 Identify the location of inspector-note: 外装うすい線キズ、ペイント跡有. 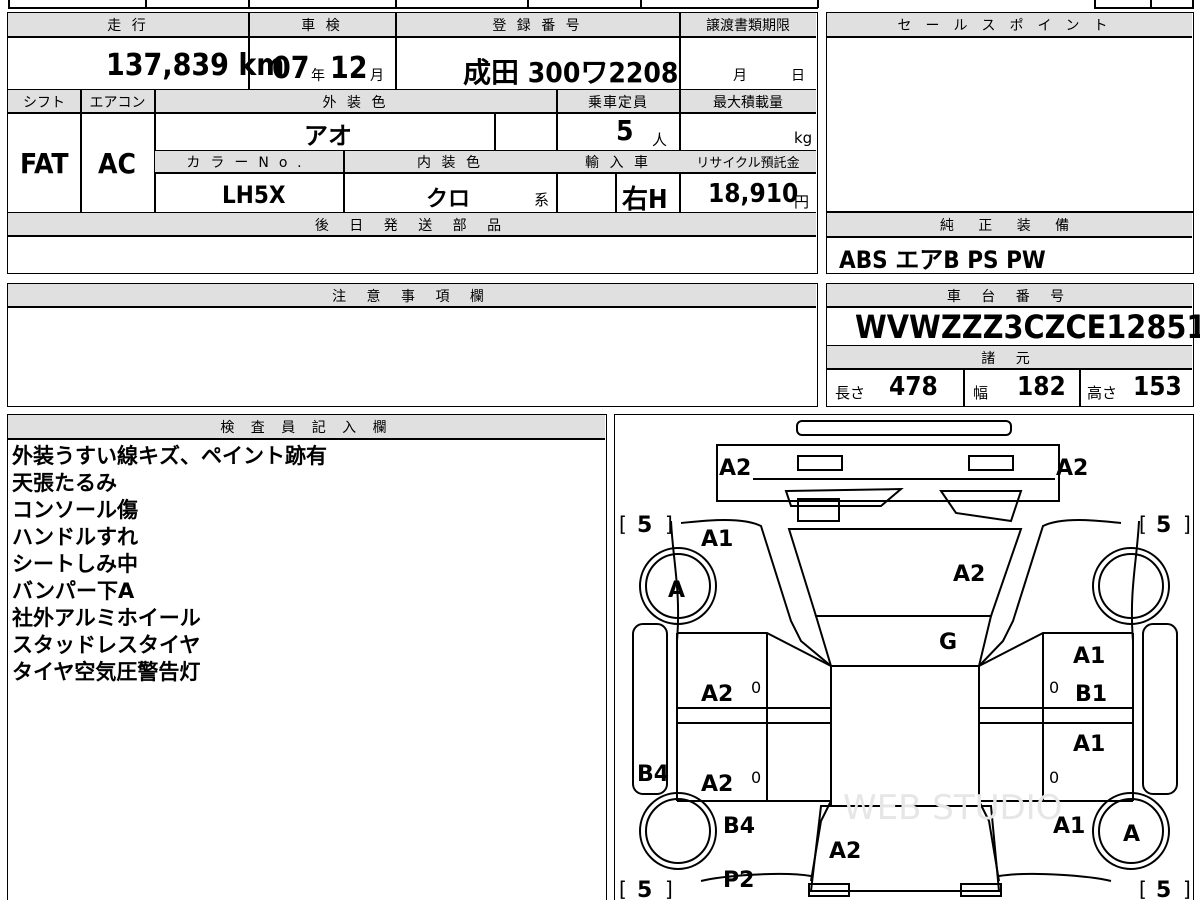
(169, 456).